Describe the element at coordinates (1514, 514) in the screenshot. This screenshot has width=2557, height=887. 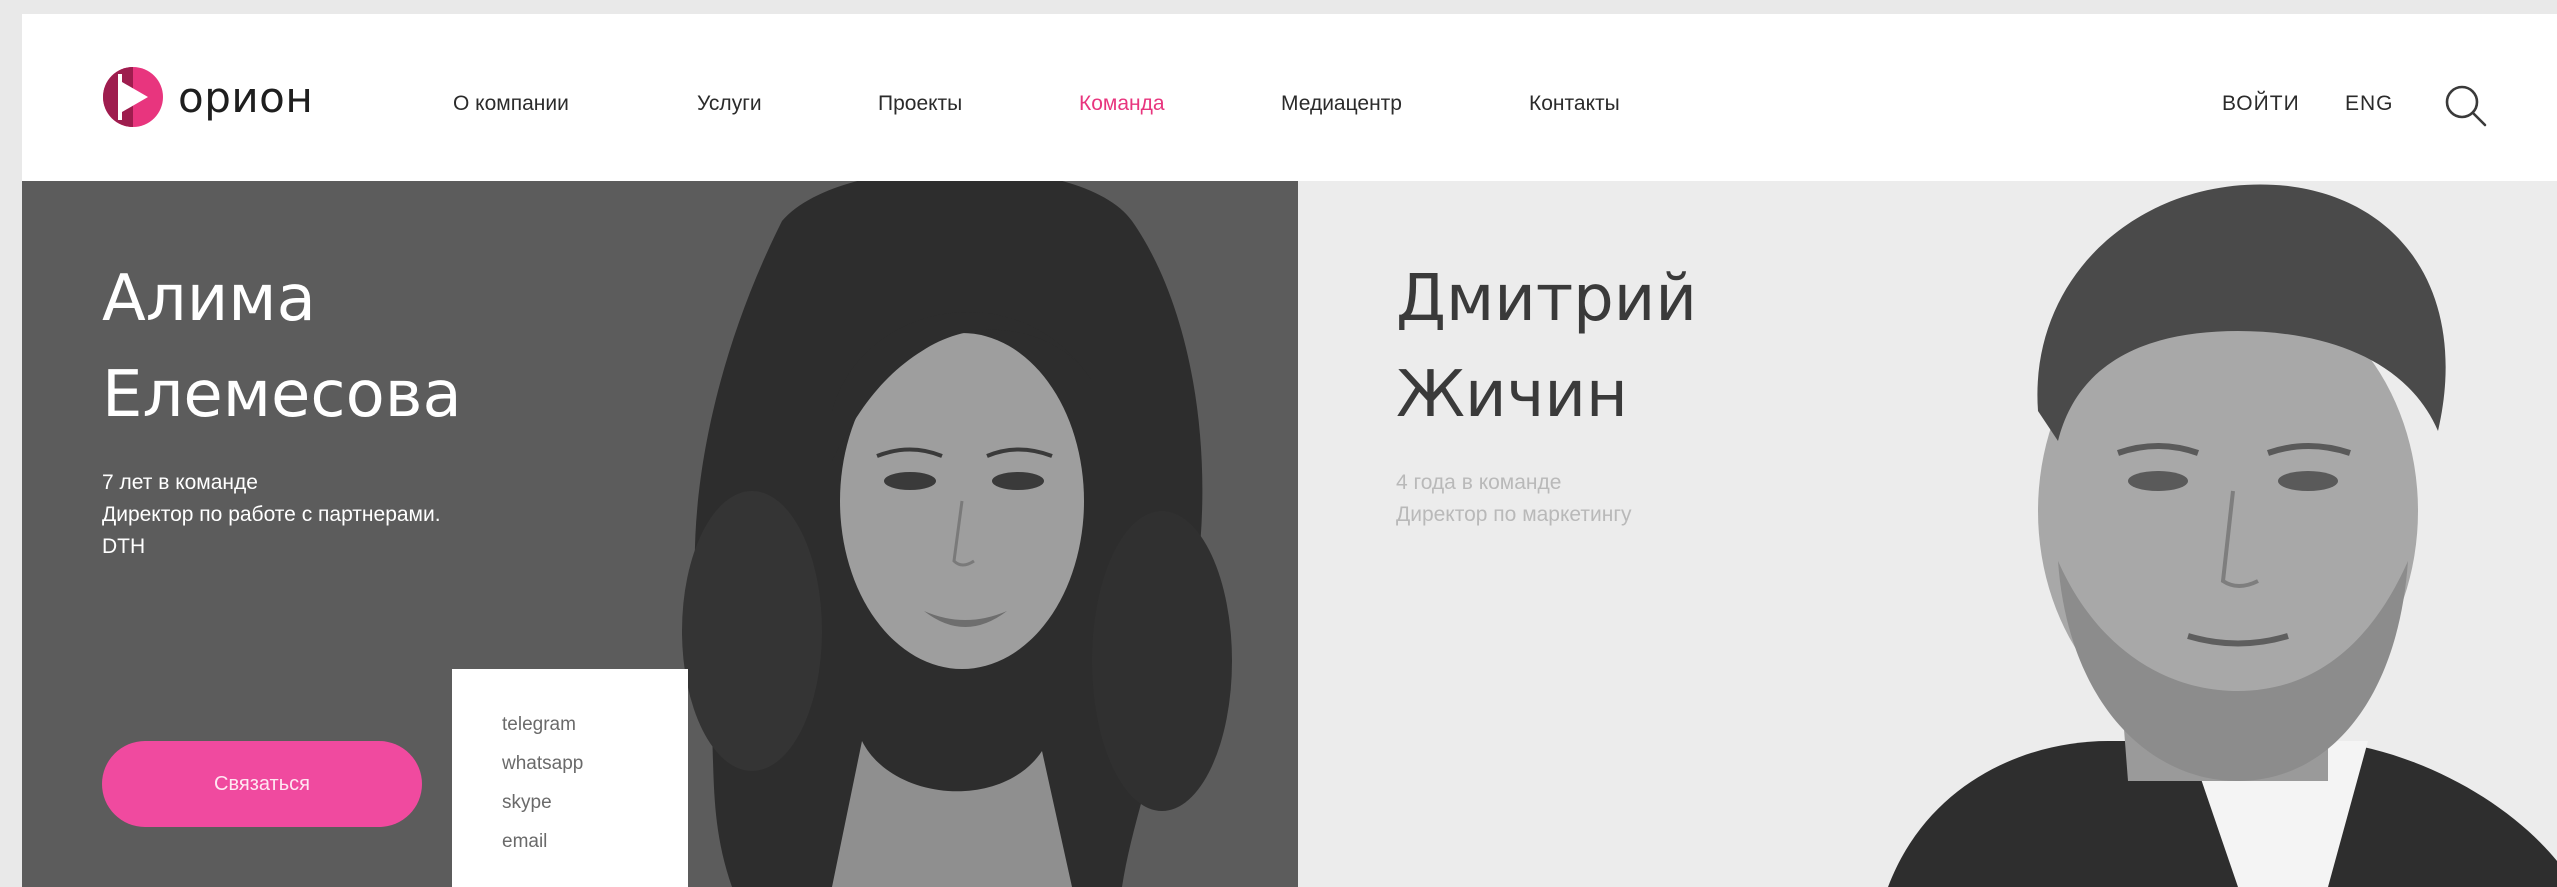
I see `person-role: Директор по маркетингу` at that location.